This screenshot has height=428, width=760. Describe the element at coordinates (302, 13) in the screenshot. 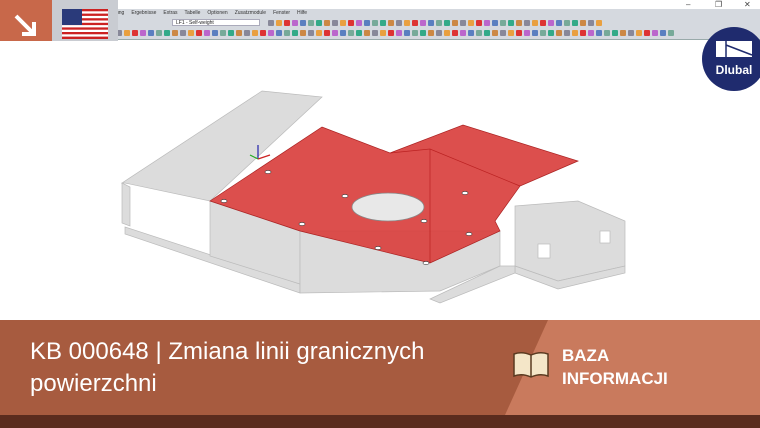

I see `menu-hilfe: Hilfe` at that location.